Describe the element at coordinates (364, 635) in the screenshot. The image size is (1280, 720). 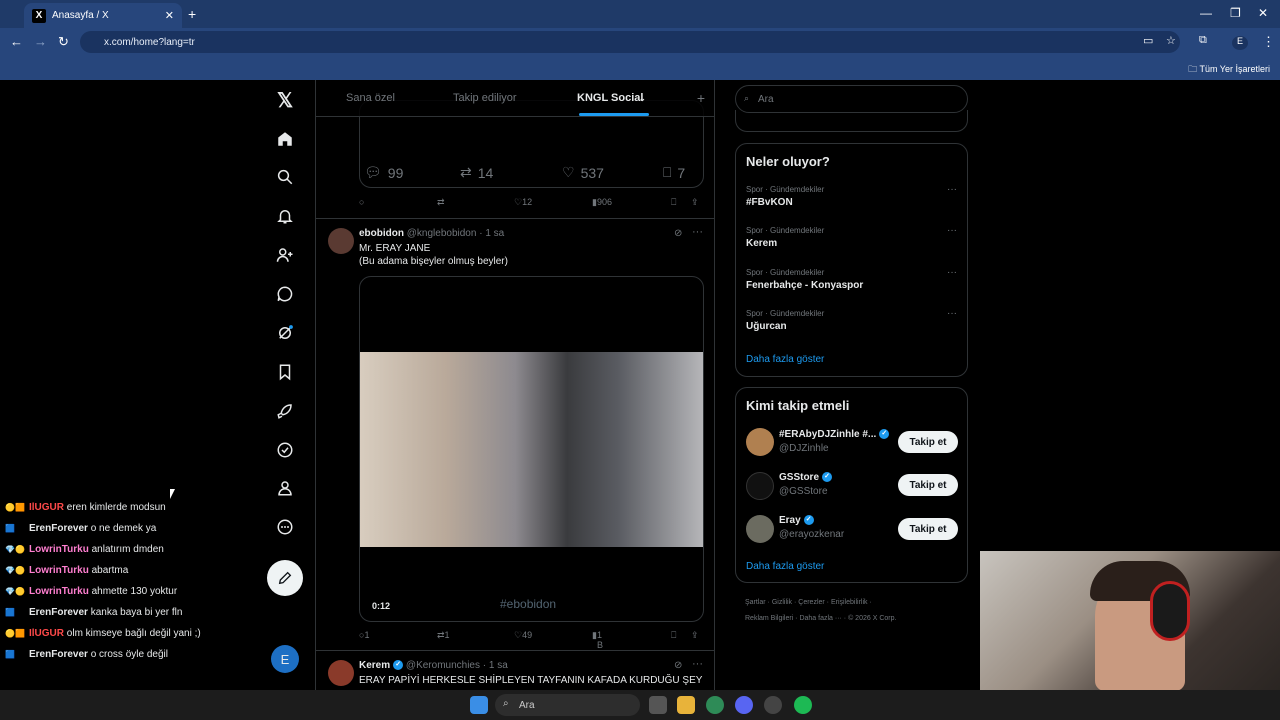
I see `reply-button: ○ 1` at that location.